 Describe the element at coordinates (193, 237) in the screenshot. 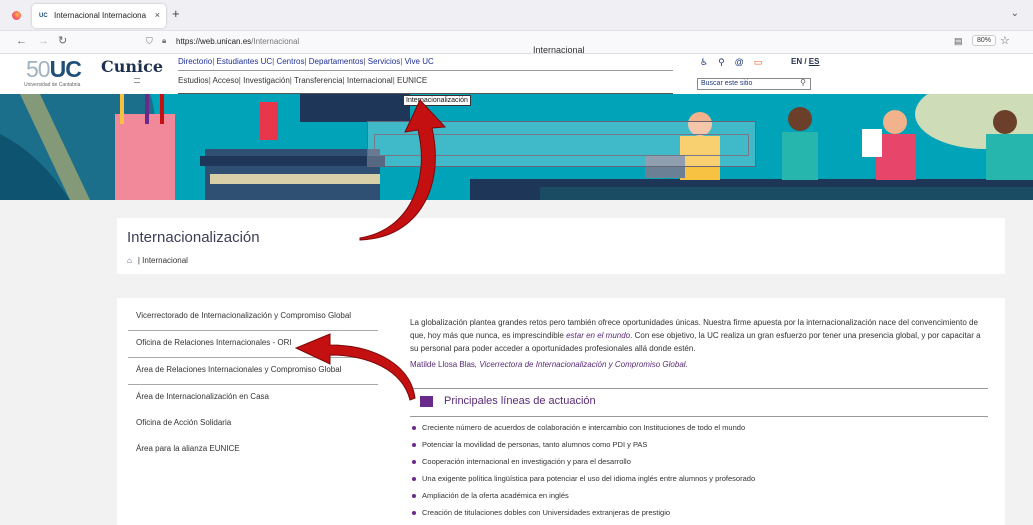

I see `page-title: Internacionalización` at that location.